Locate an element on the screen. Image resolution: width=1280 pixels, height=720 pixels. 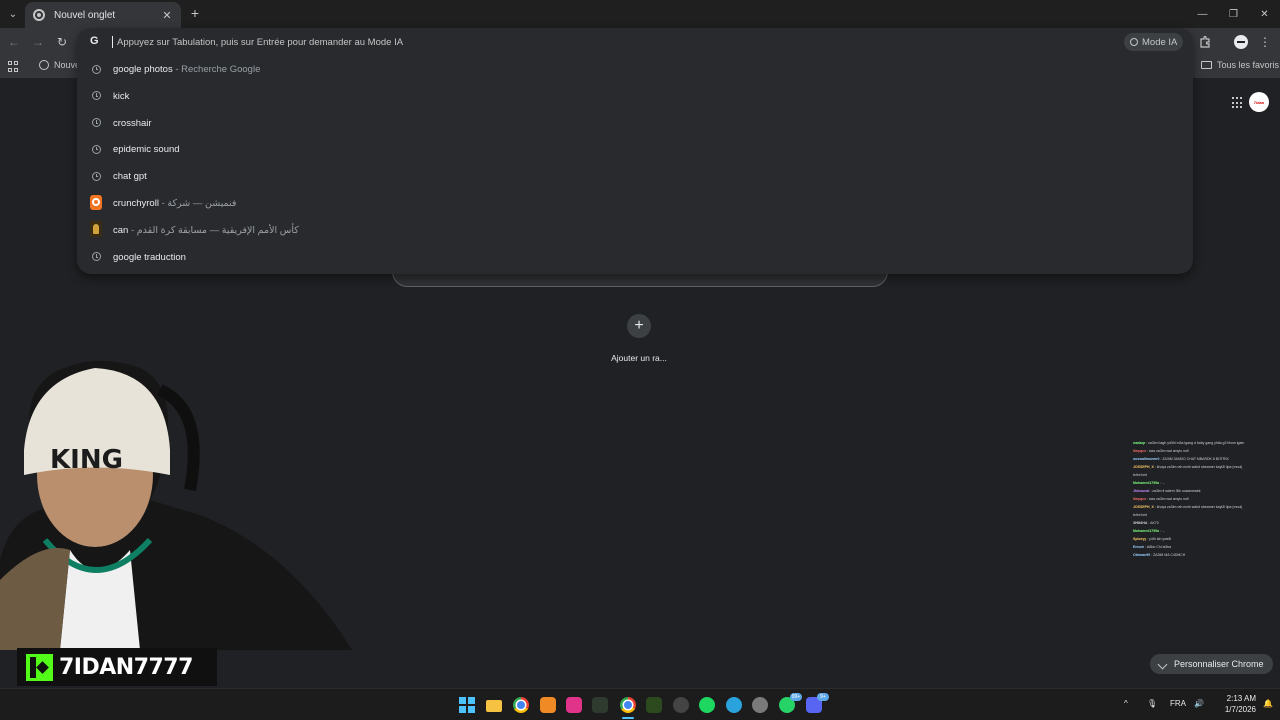
mode-ia-button: Mode IA is located at coordinates (1154, 42).